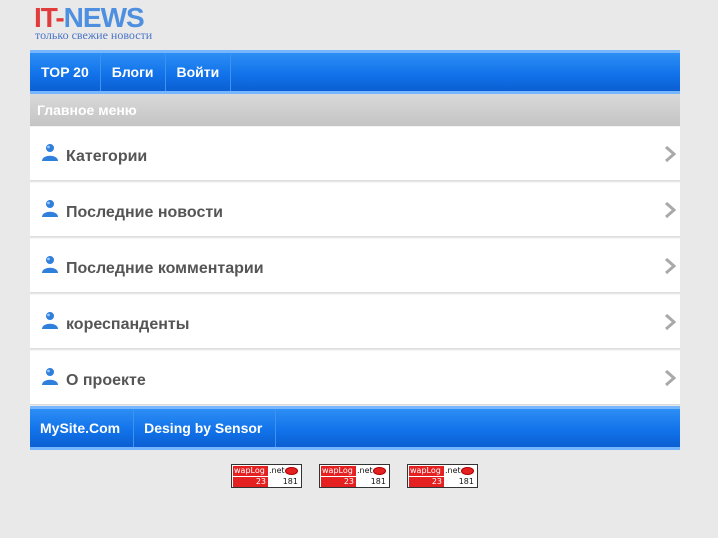  I want to click on logo-tagline: только свежие новости, so click(94, 35).